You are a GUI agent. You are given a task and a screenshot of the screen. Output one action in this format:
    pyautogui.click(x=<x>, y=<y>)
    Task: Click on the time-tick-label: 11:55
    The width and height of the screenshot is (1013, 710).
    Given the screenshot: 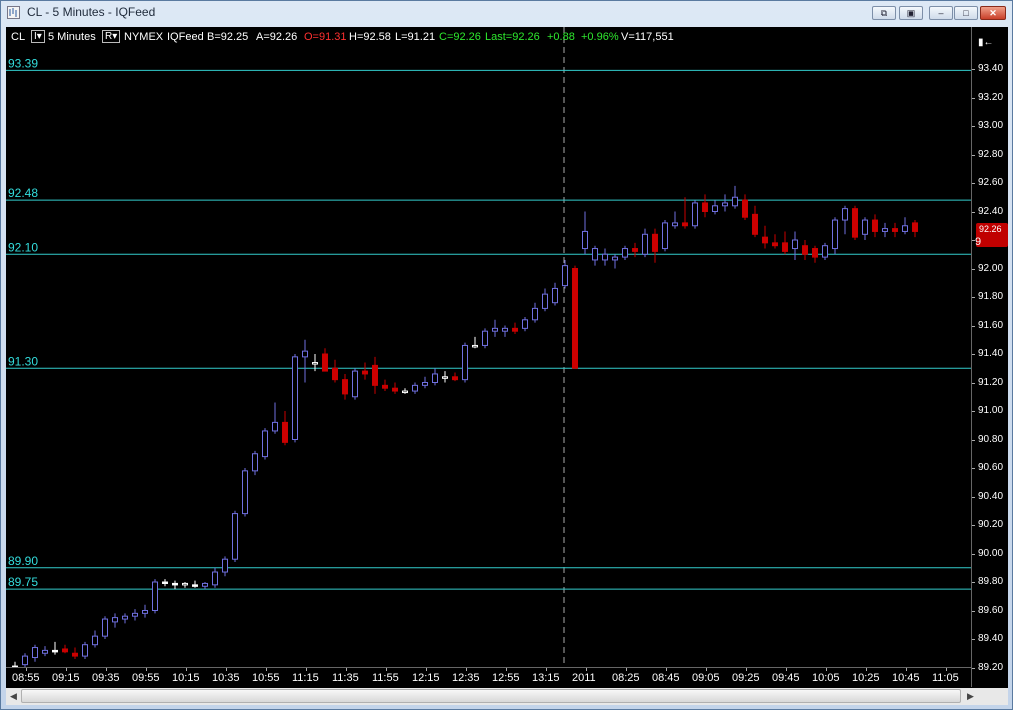 What is the action you would take?
    pyautogui.click(x=385, y=678)
    